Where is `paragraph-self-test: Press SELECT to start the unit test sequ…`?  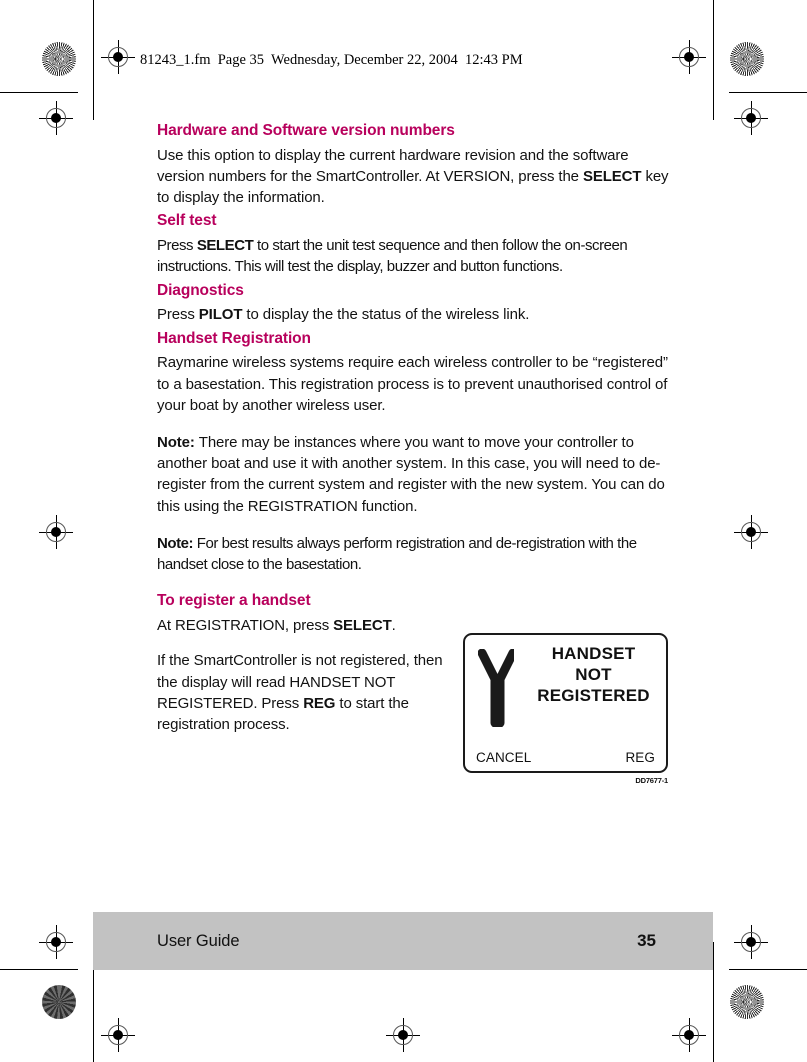 paragraph-self-test: Press SELECT to start the unit test sequ… is located at coordinates (416, 256).